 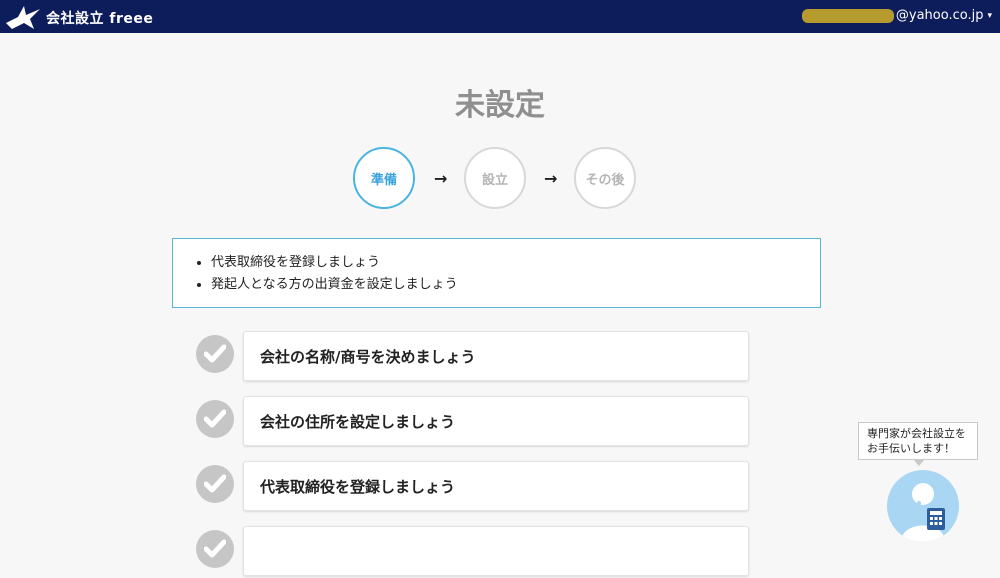 What do you see at coordinates (911, 448) in the screenshot?
I see `help-text-line: お手伝いします！` at bounding box center [911, 448].